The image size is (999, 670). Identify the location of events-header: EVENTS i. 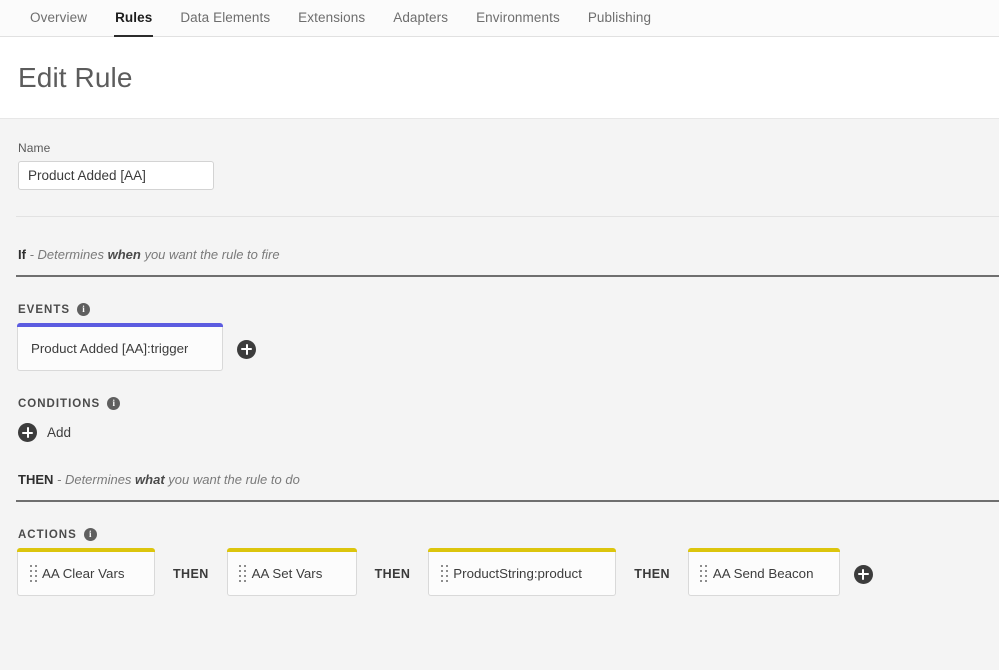
(499, 296).